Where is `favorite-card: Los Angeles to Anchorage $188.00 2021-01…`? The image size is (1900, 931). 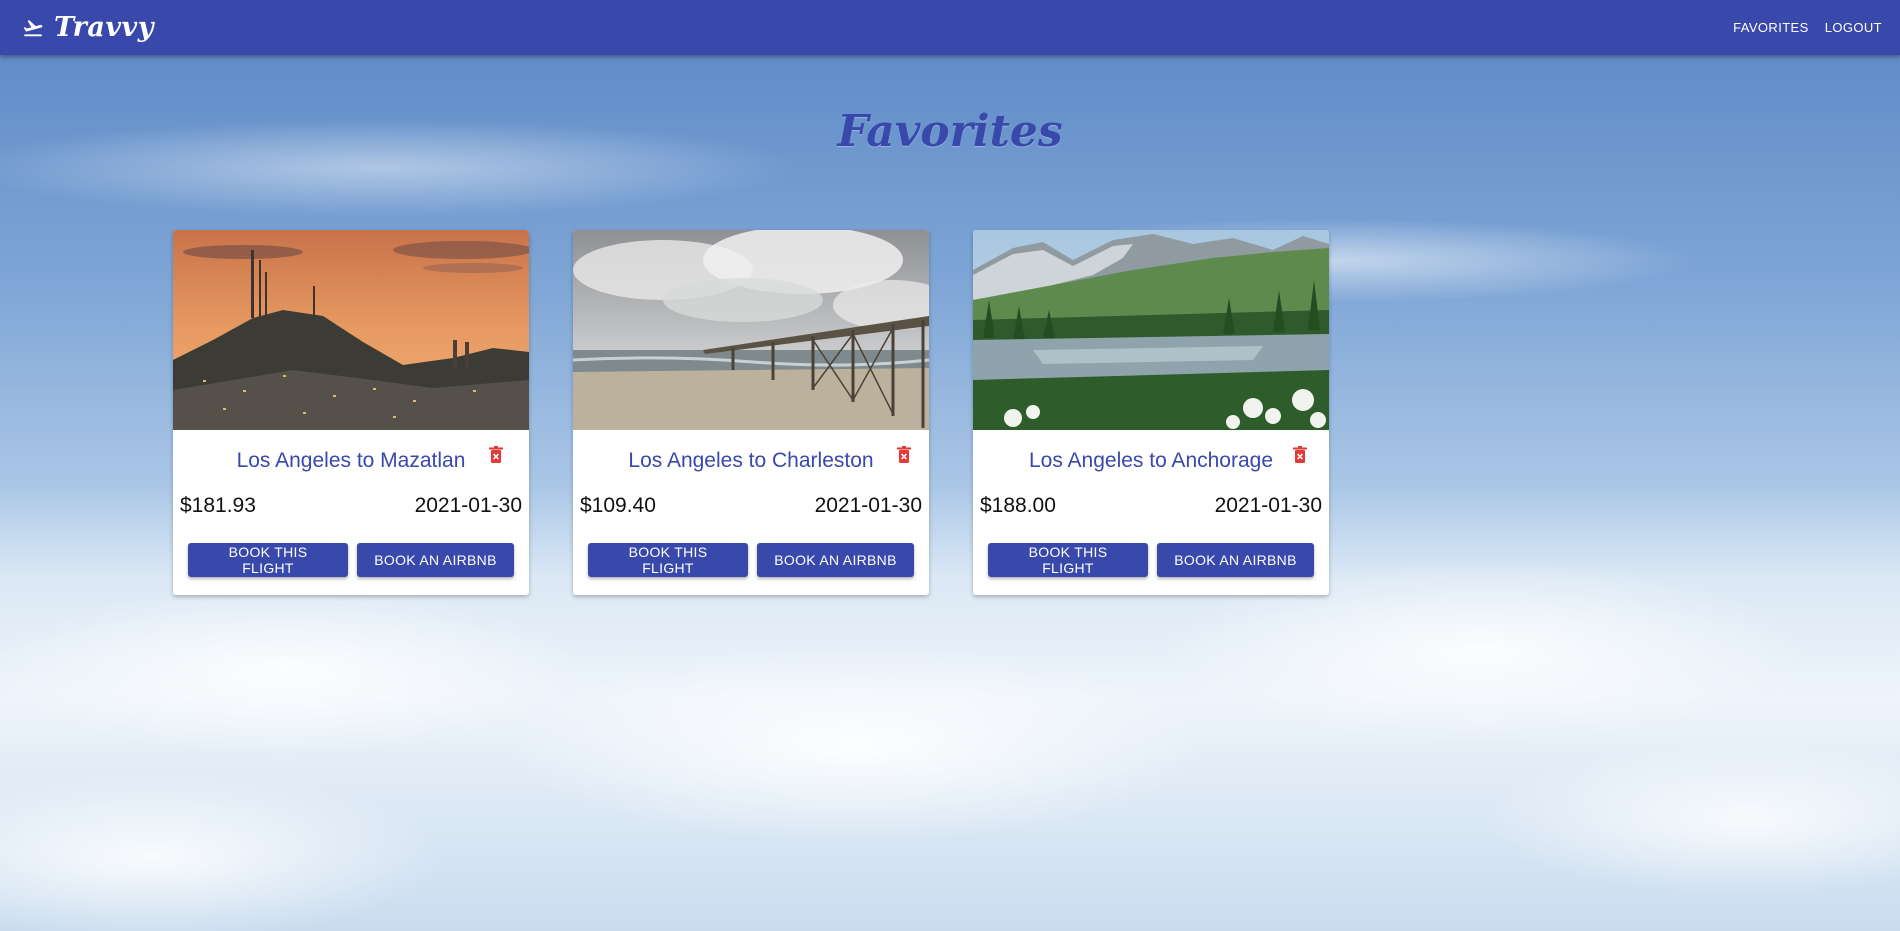
favorite-card: Los Angeles to Anchorage $188.00 2021-01… is located at coordinates (1151, 412).